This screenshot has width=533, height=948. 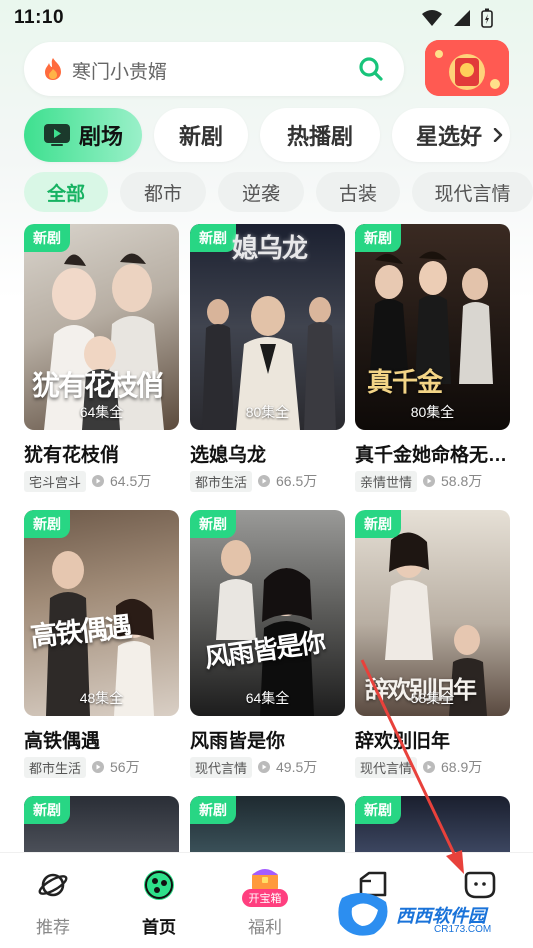 What do you see at coordinates (53, 900) in the screenshot?
I see `nav-recommend: 推荐` at bounding box center [53, 900].